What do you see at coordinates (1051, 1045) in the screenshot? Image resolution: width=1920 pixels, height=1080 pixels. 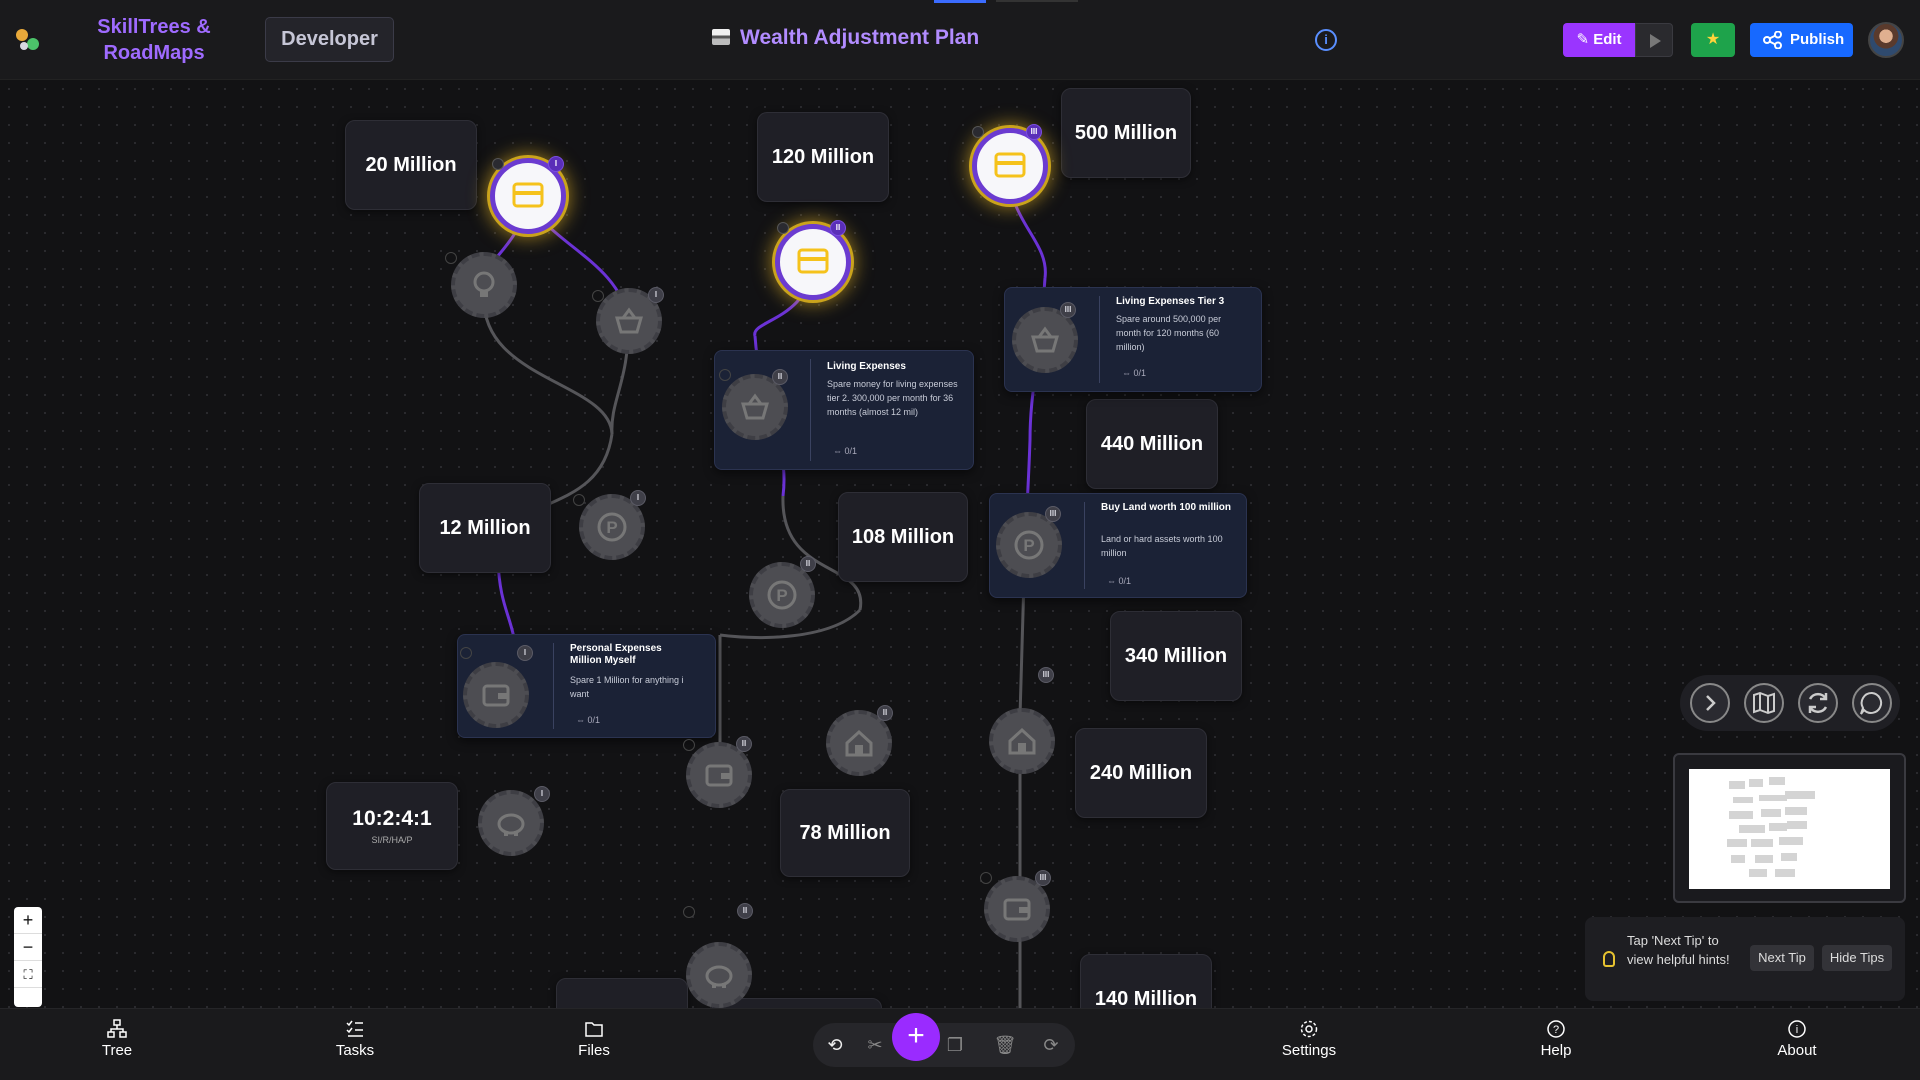 I see `redo-button: ⟳` at bounding box center [1051, 1045].